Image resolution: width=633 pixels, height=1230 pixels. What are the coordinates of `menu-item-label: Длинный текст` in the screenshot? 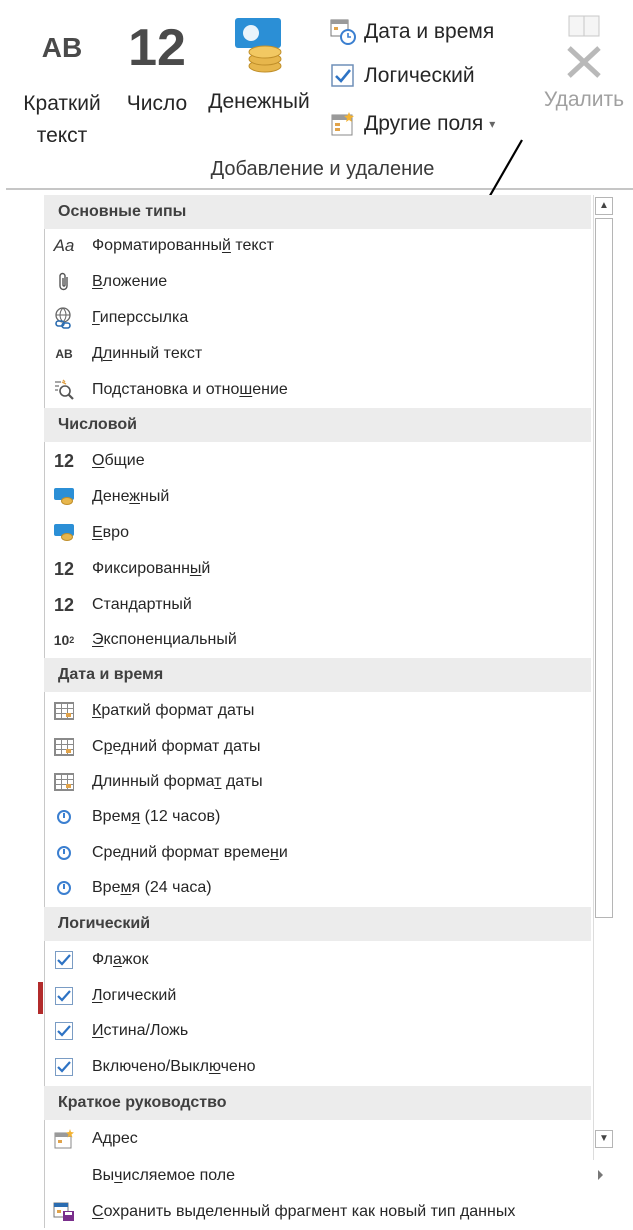 It's located at (147, 353).